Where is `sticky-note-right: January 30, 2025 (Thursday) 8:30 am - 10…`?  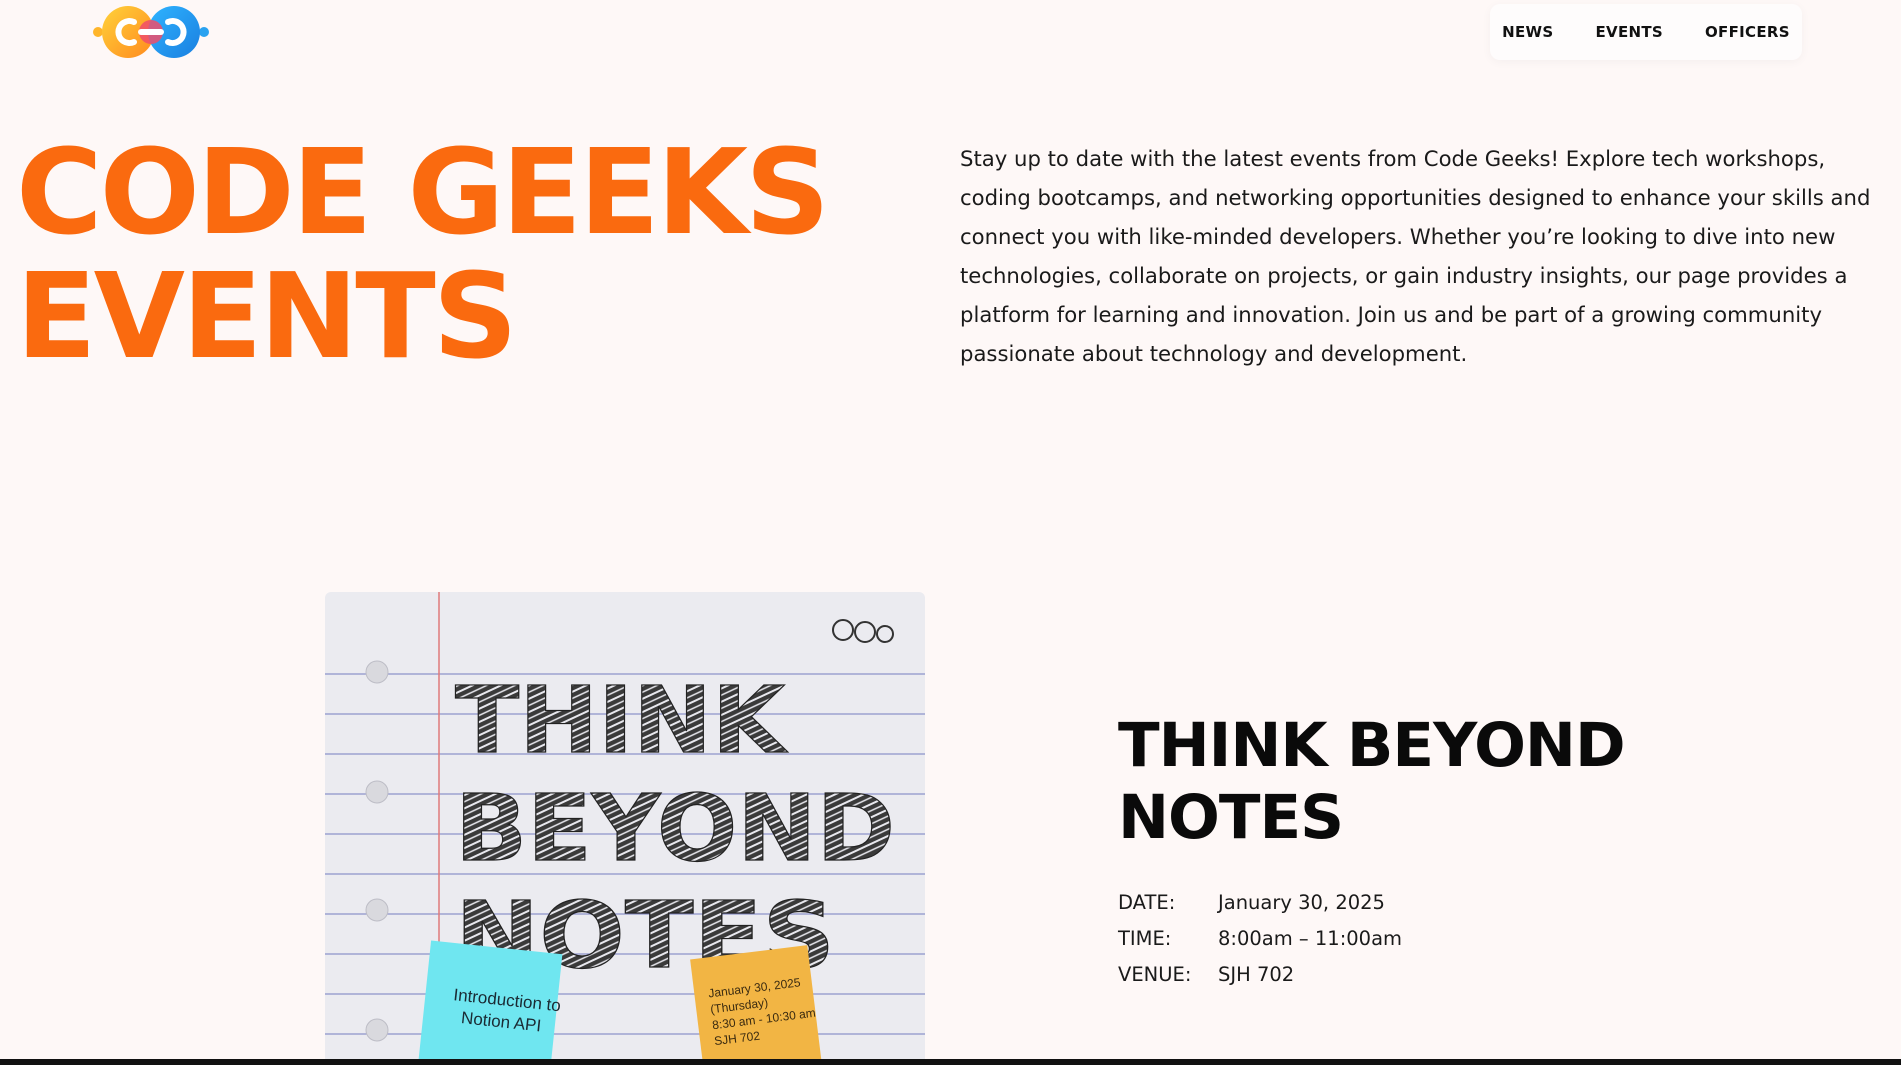 sticky-note-right: January 30, 2025 (Thursday) 8:30 am - 10… is located at coordinates (756, 1005).